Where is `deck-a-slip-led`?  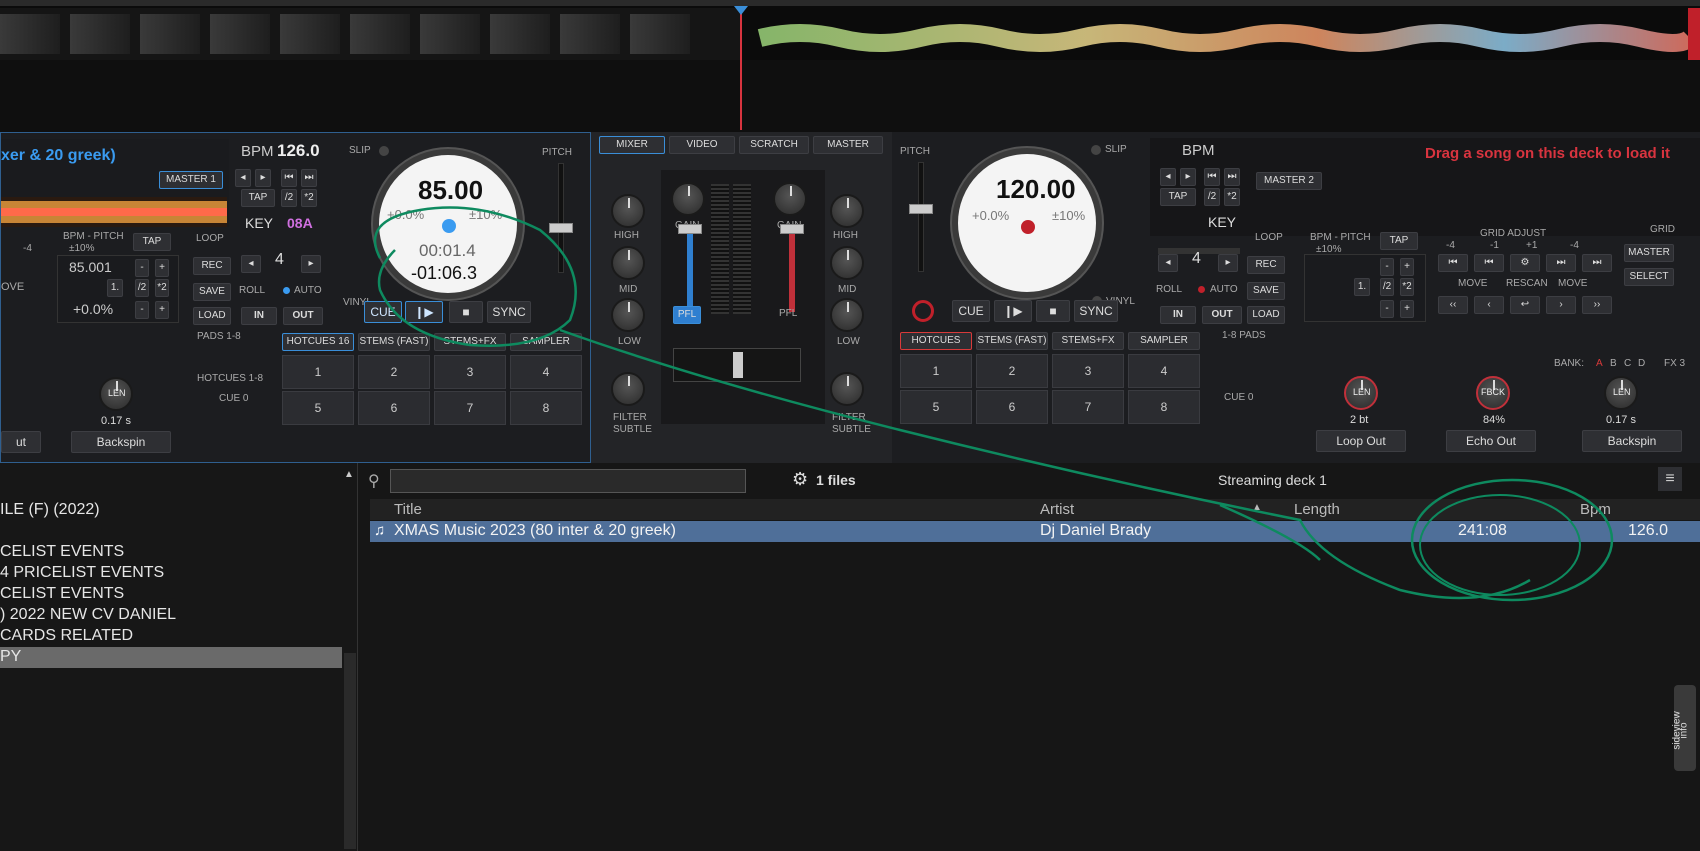
deck-a-slip-led is located at coordinates (384, 151).